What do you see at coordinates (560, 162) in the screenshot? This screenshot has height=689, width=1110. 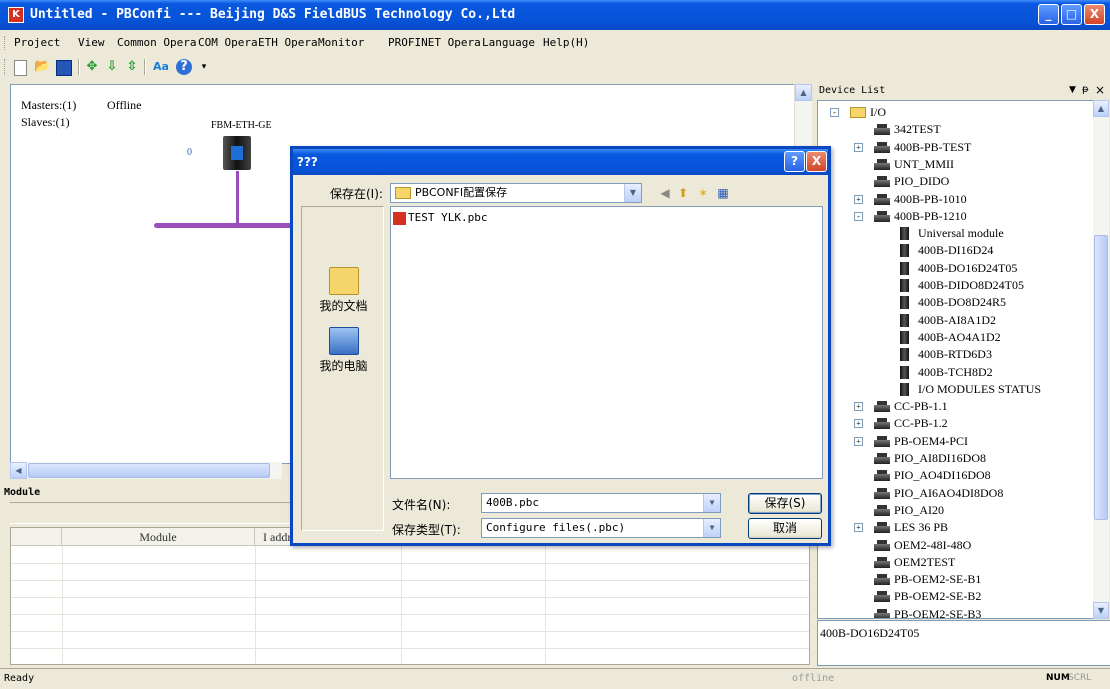 I see `dialog-title-bar: ??? ? X` at bounding box center [560, 162].